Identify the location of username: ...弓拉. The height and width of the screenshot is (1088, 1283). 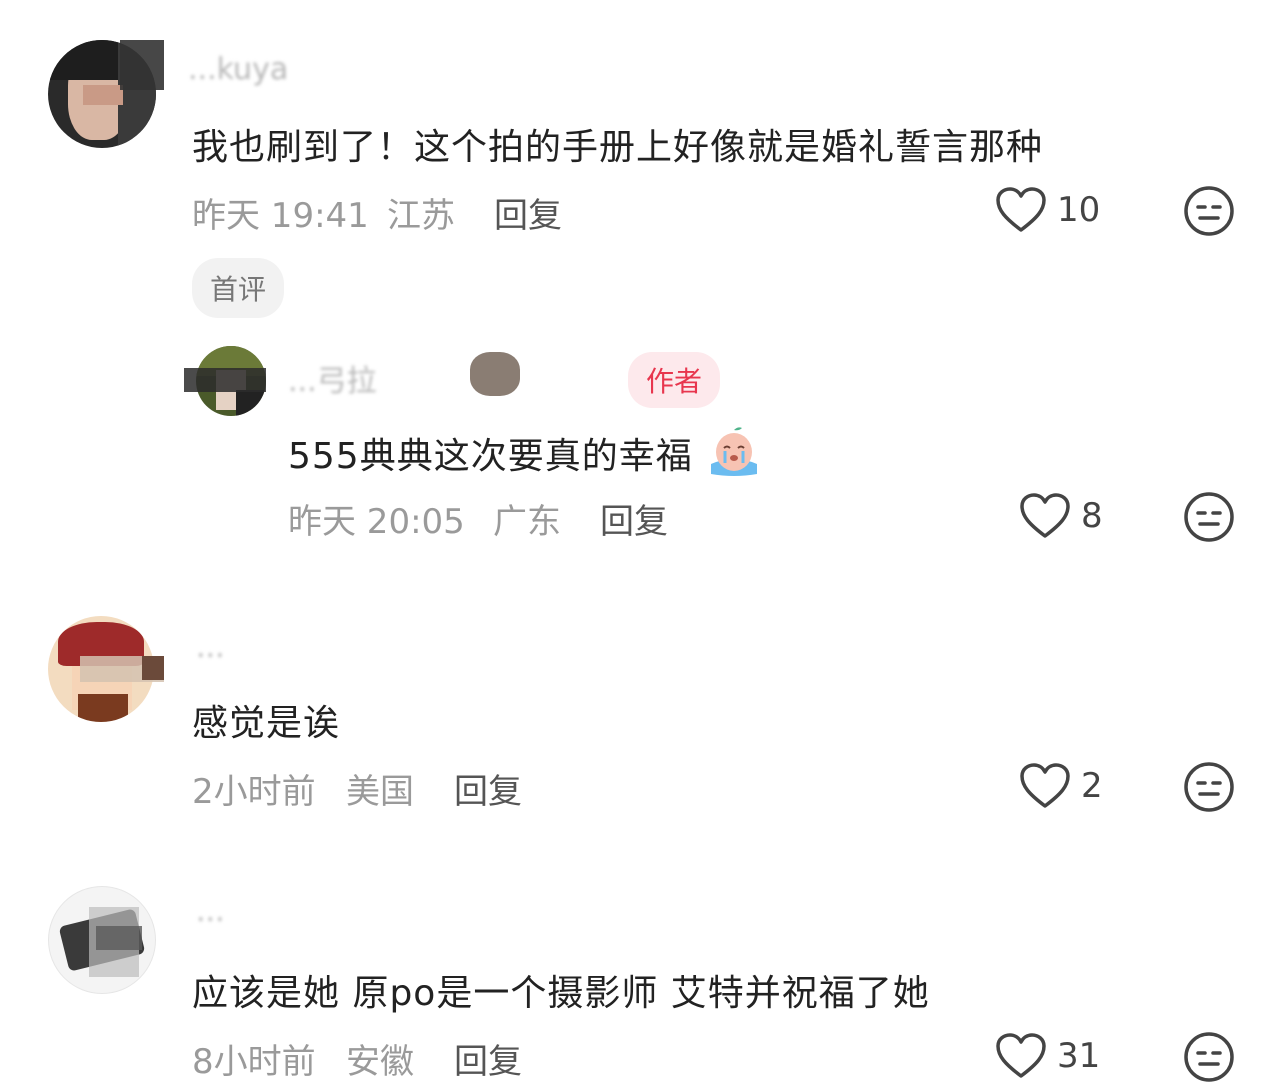
(332, 378).